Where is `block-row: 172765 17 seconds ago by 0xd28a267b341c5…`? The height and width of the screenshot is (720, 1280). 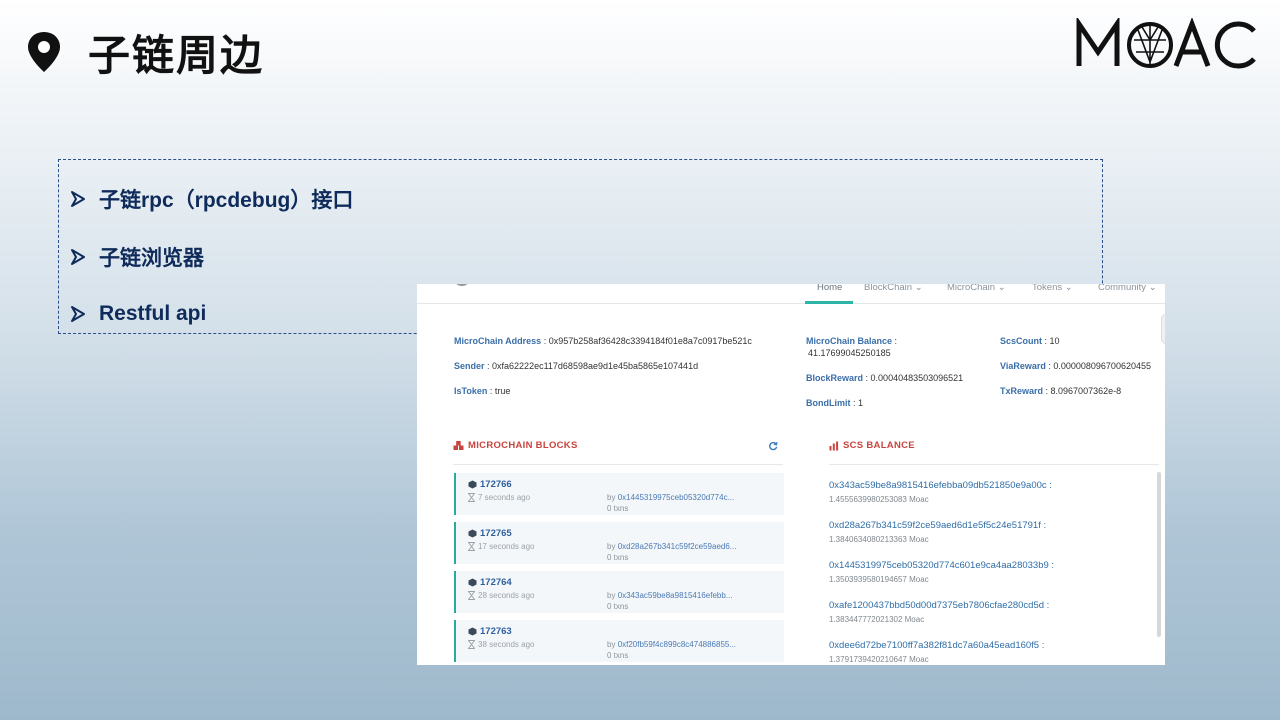
block-row: 172765 17 seconds ago by 0xd28a267b341c5… is located at coordinates (619, 543).